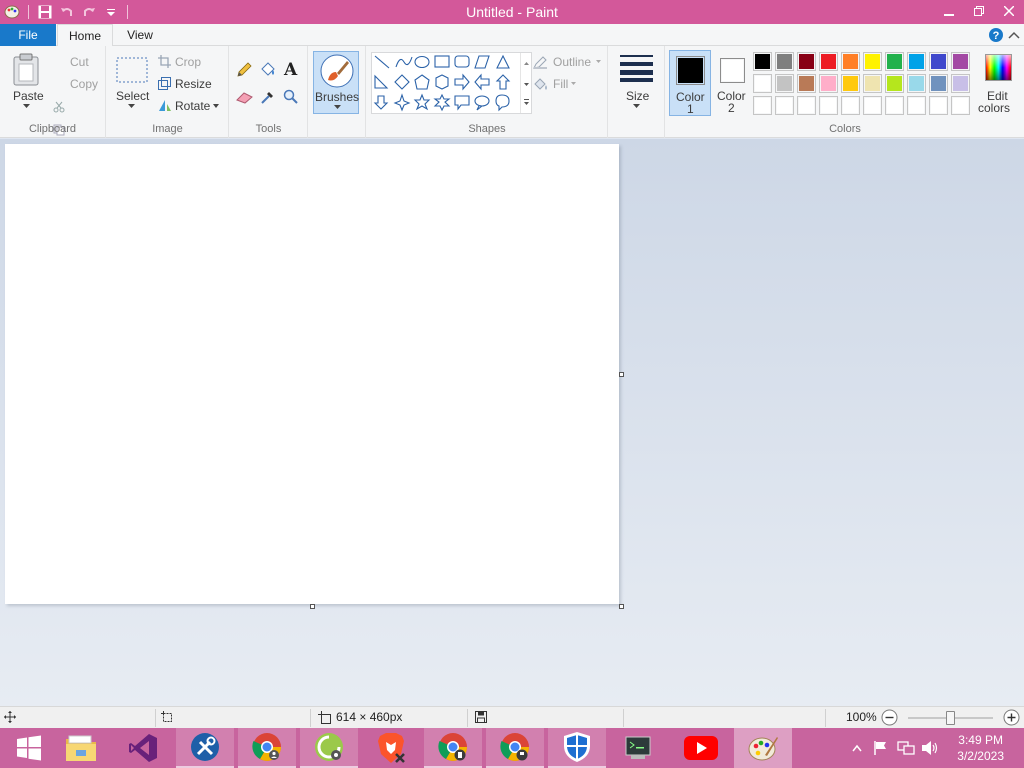 This screenshot has height=768, width=1024. Describe the element at coordinates (26, 106) in the screenshot. I see `paste-dropdown-icon` at that location.